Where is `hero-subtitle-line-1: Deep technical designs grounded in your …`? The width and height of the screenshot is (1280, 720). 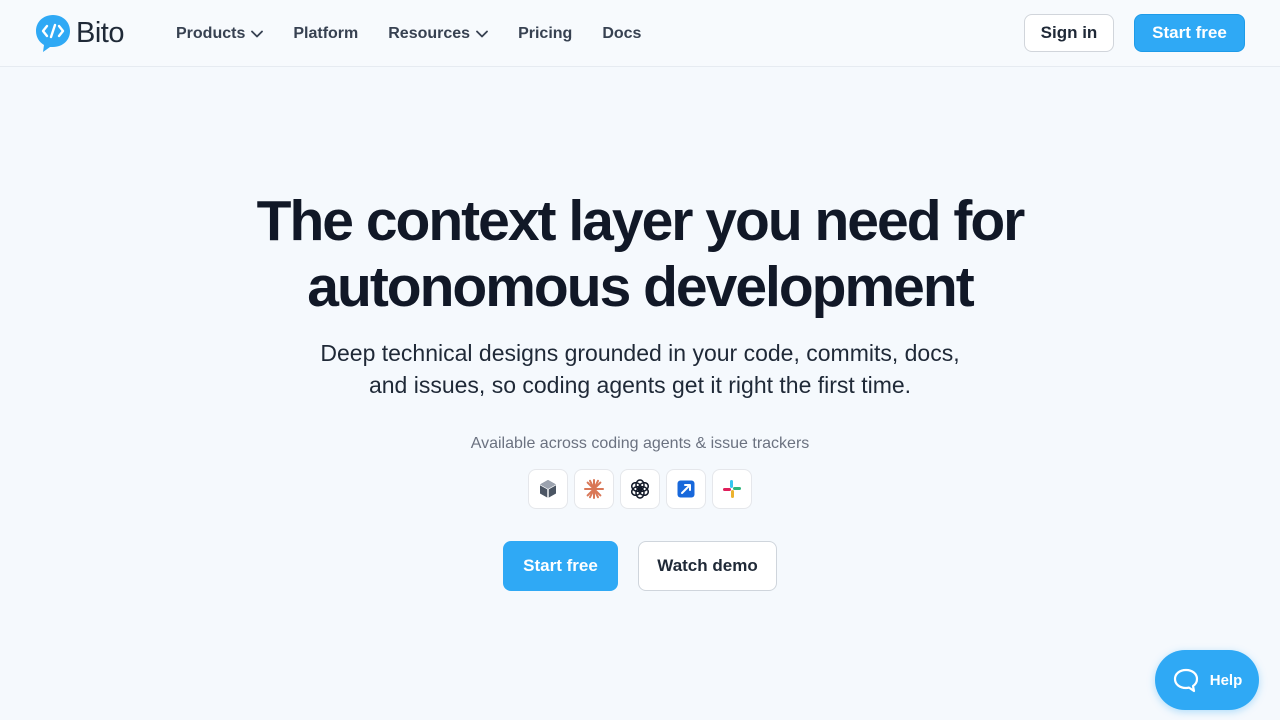
hero-subtitle-line-1: Deep technical designs grounded in your … is located at coordinates (640, 353).